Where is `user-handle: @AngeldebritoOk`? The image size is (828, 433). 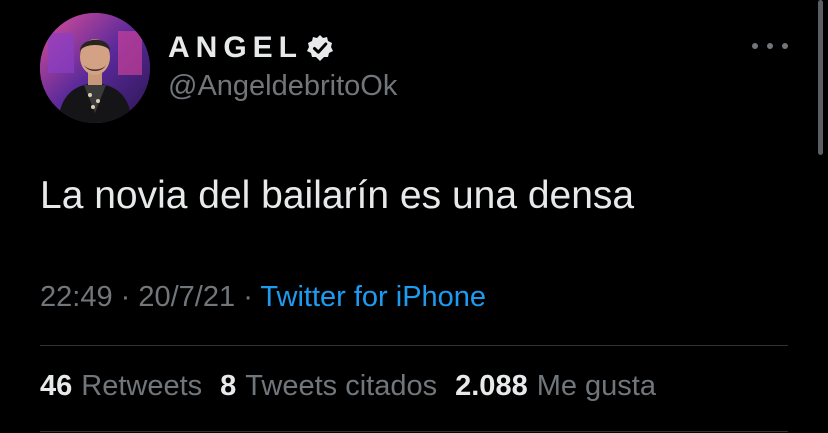
user-handle: @AngeldebritoOk is located at coordinates (282, 86).